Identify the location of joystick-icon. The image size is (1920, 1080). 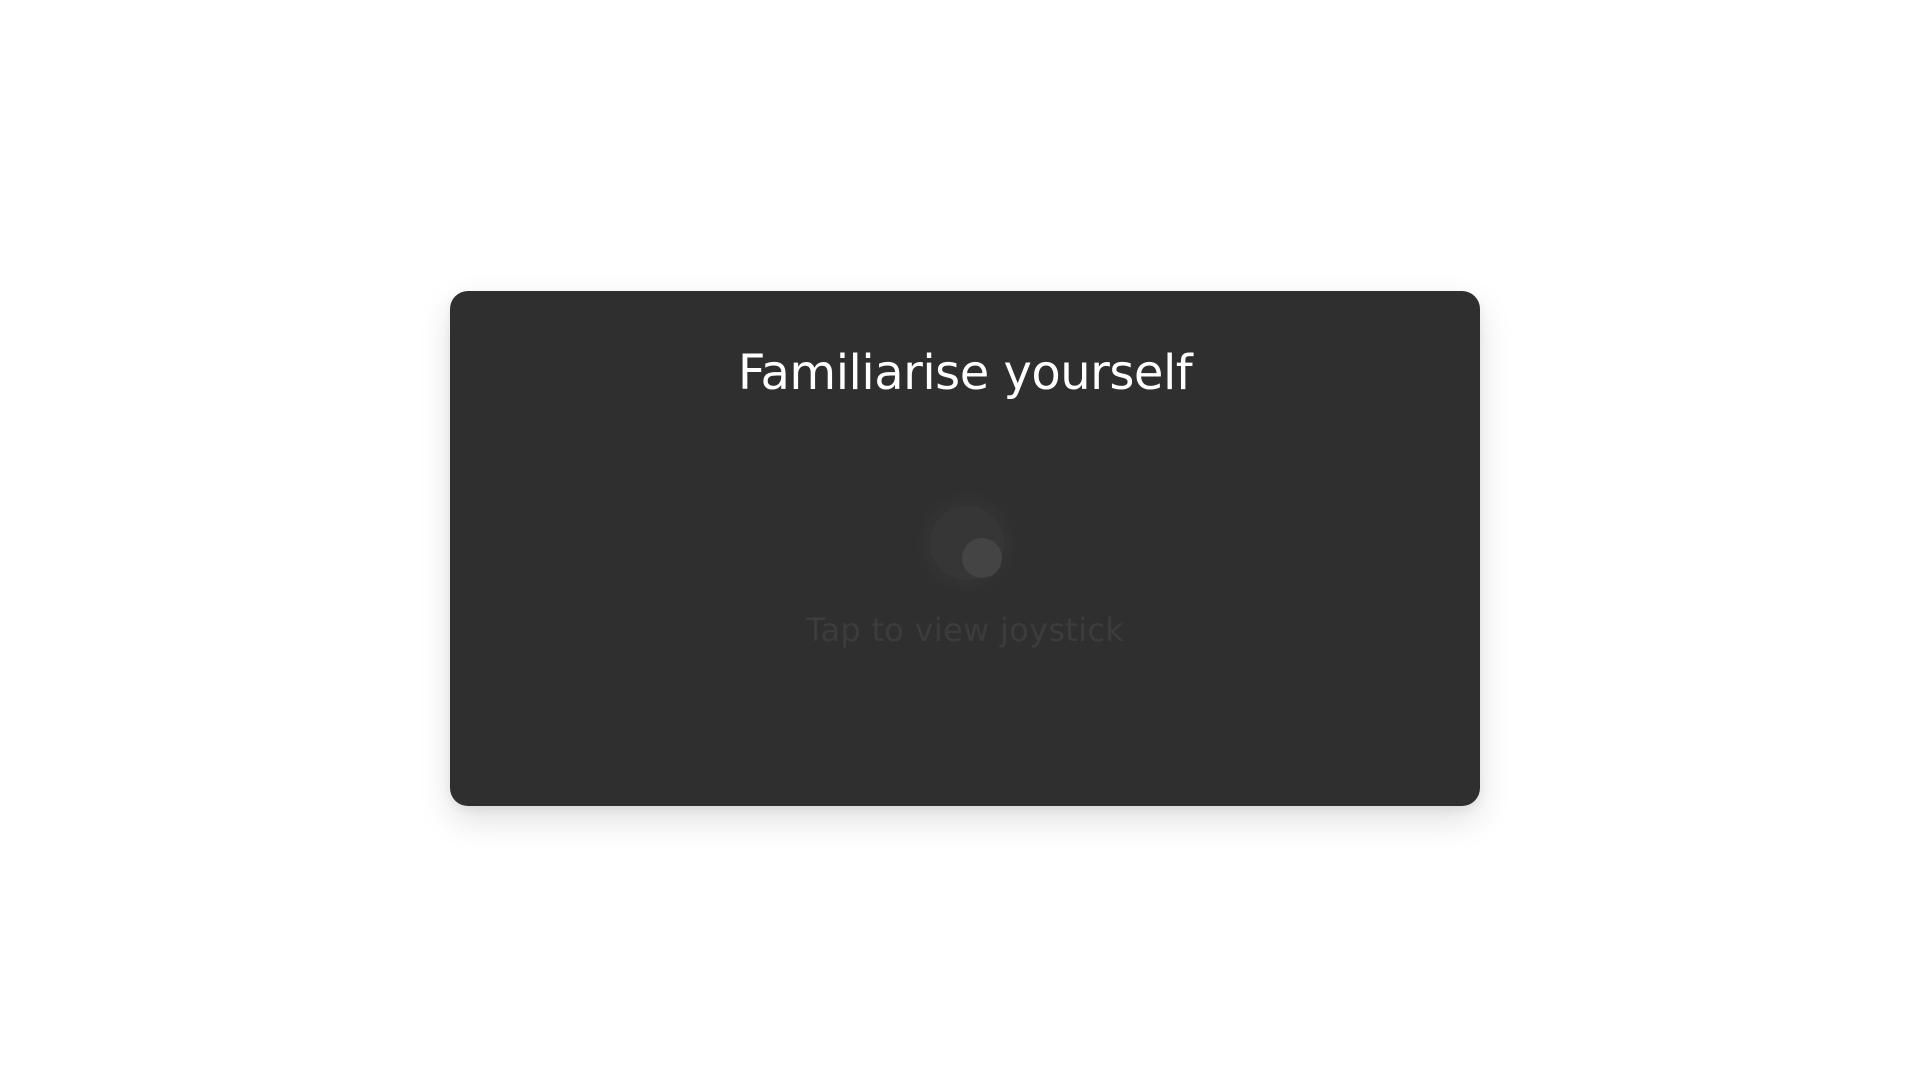
(967, 543).